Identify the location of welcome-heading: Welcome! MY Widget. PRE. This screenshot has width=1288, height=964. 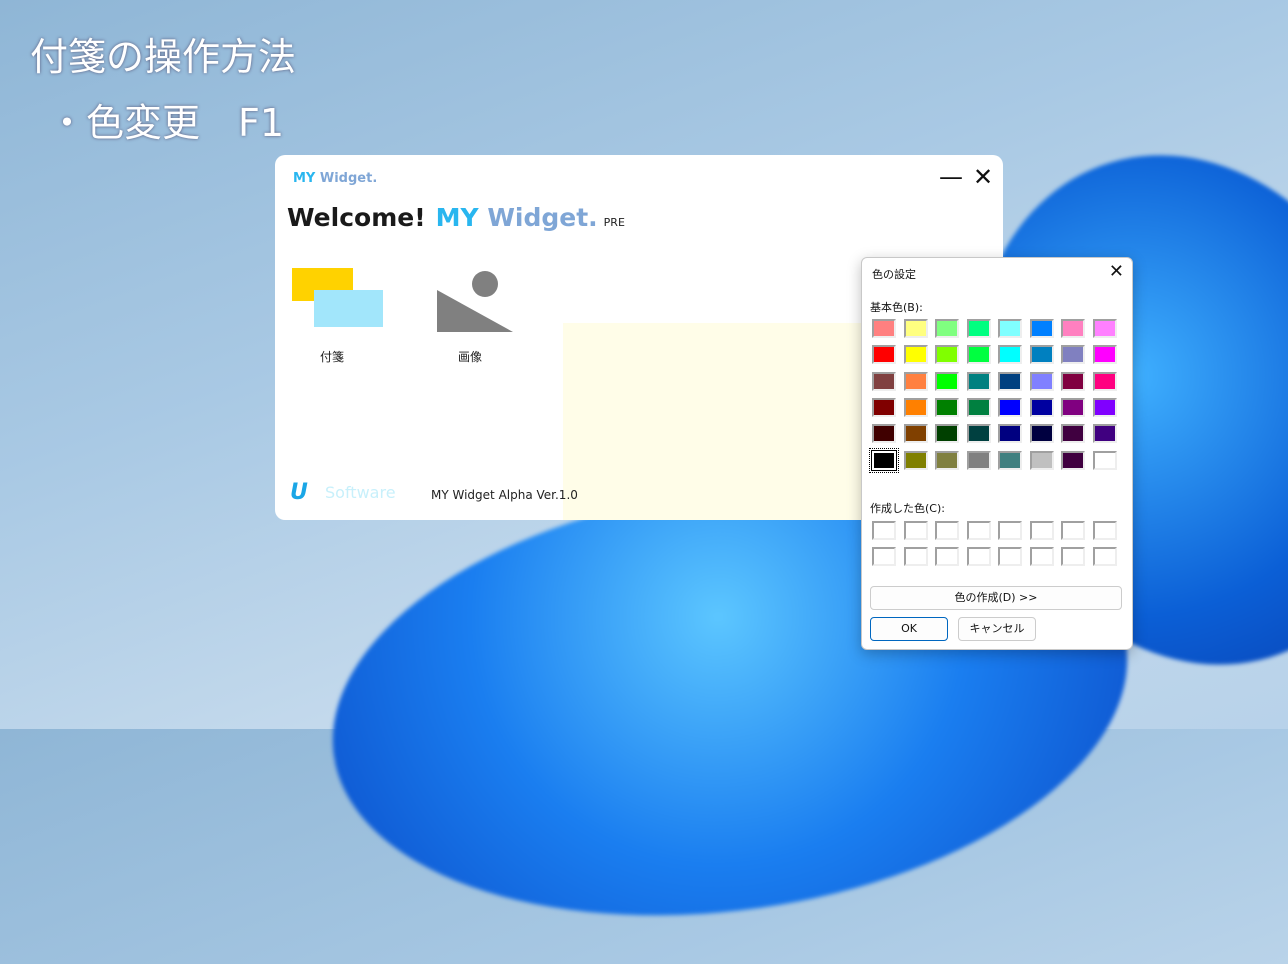
(456, 217).